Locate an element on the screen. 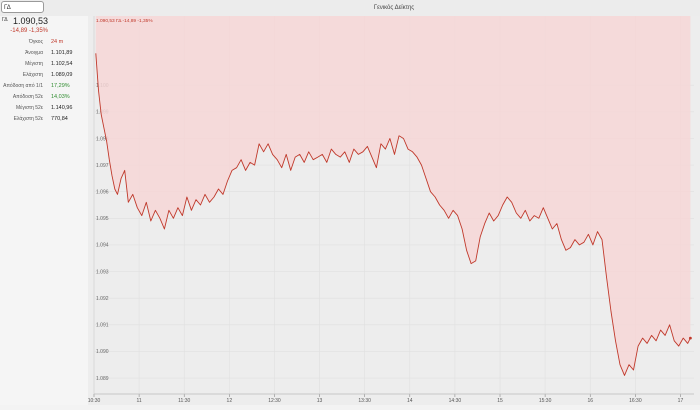  stat-row: Ελάχιστη 52ε 770,84 is located at coordinates (34, 120).